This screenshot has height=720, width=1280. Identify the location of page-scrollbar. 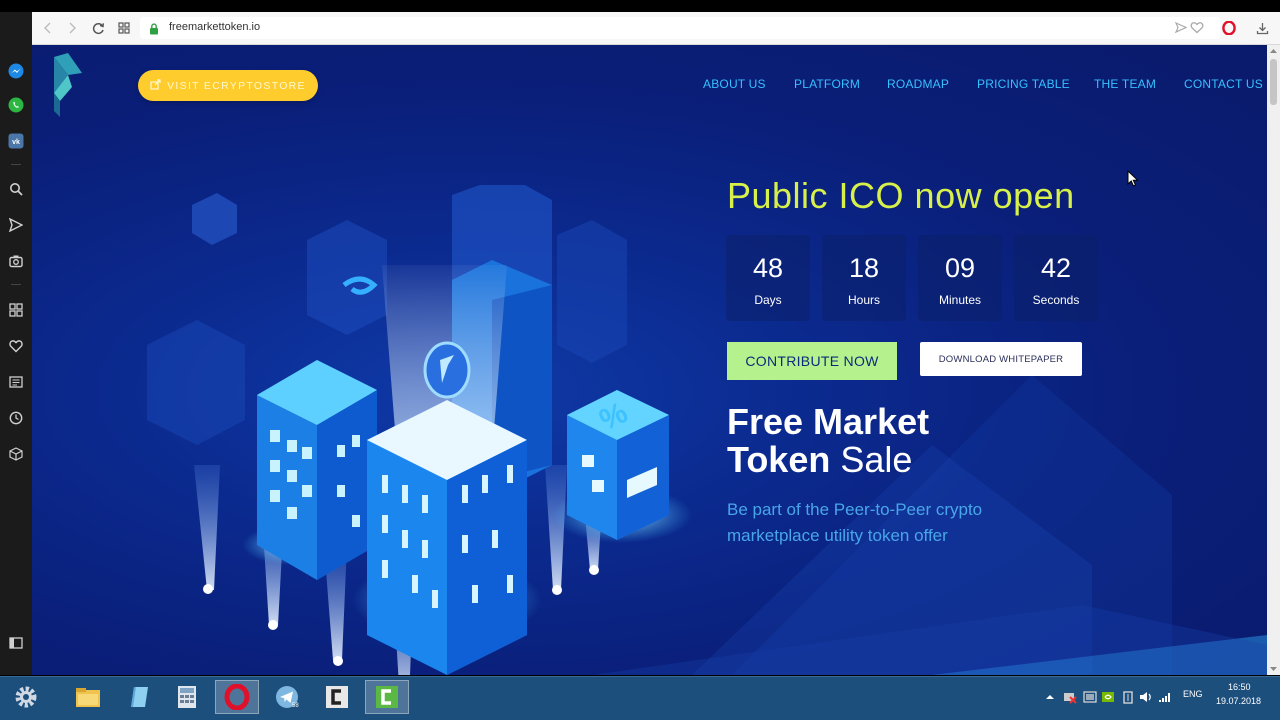
(1273, 360).